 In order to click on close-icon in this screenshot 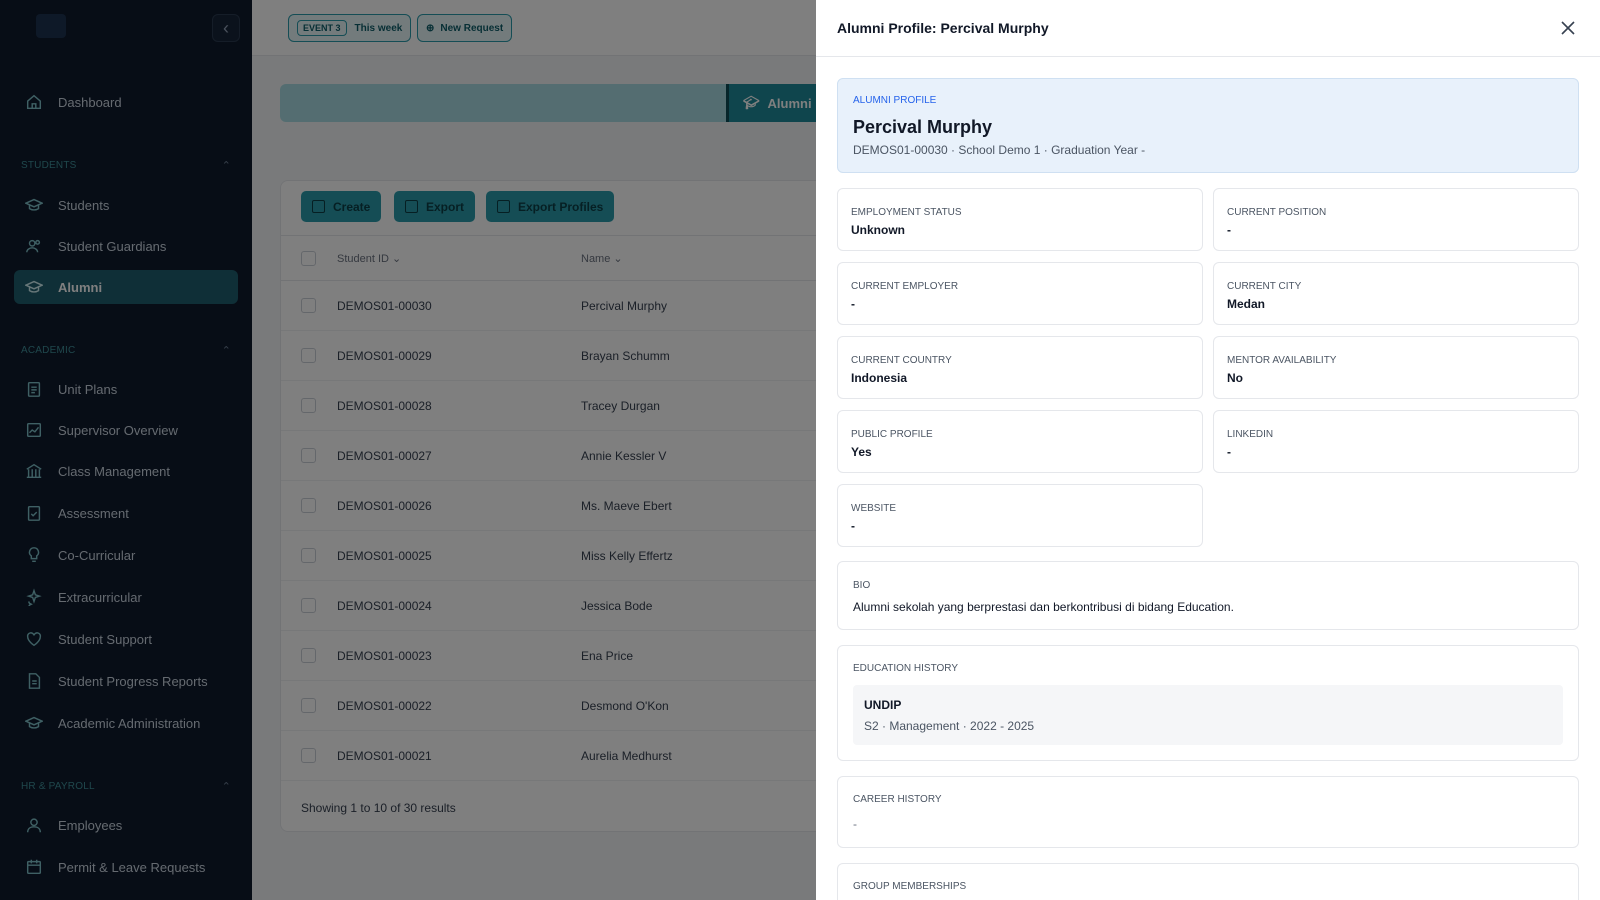, I will do `click(1568, 28)`.